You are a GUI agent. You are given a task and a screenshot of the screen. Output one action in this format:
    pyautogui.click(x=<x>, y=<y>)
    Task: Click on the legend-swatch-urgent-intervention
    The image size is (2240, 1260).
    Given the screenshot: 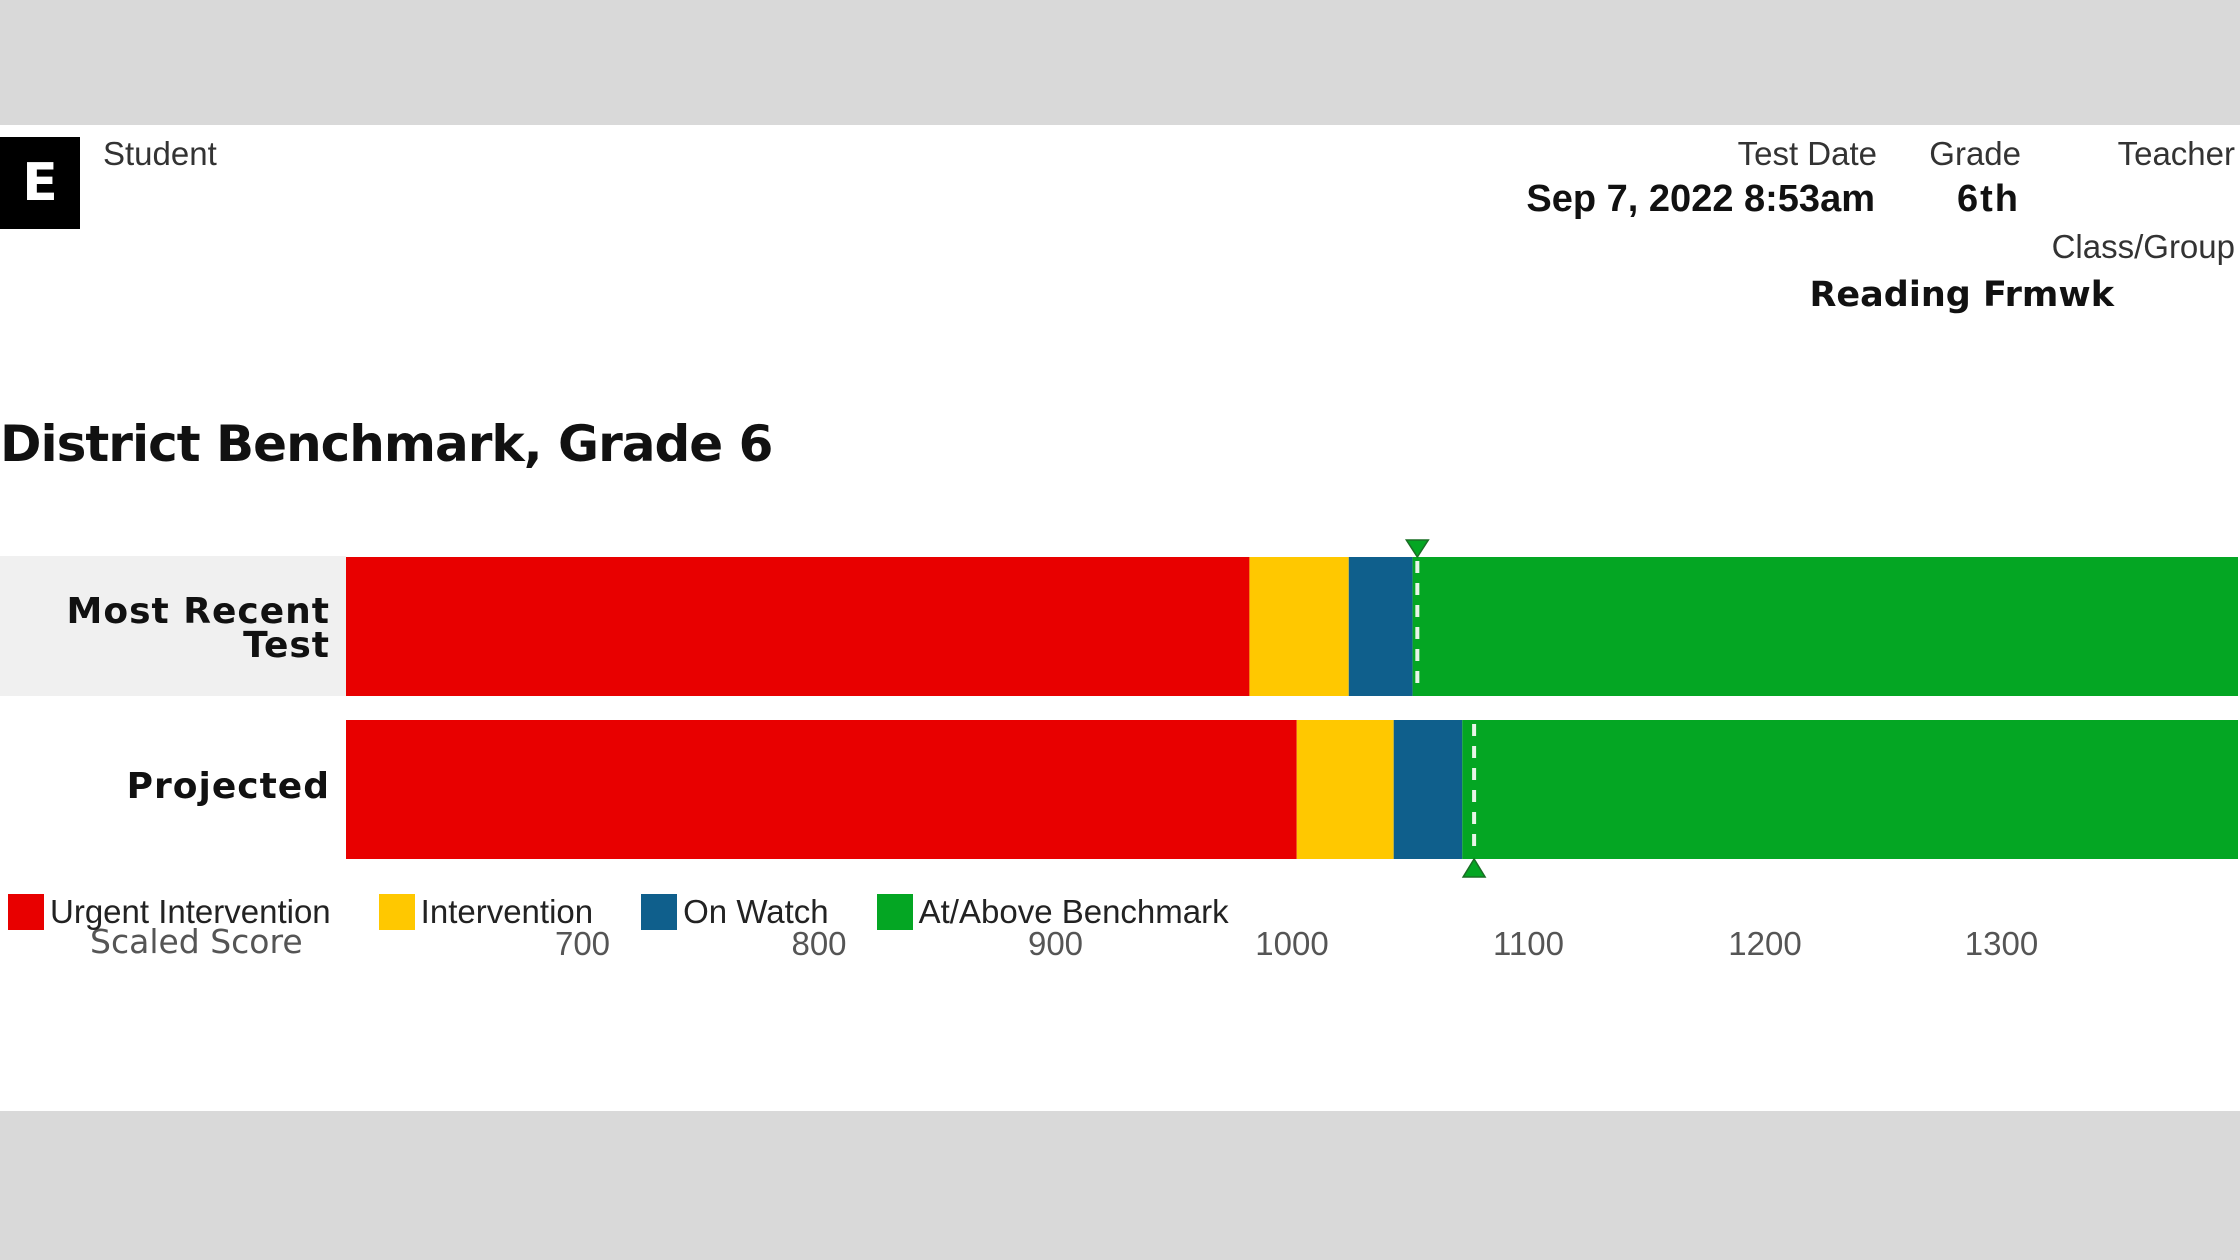 What is the action you would take?
    pyautogui.click(x=26, y=912)
    